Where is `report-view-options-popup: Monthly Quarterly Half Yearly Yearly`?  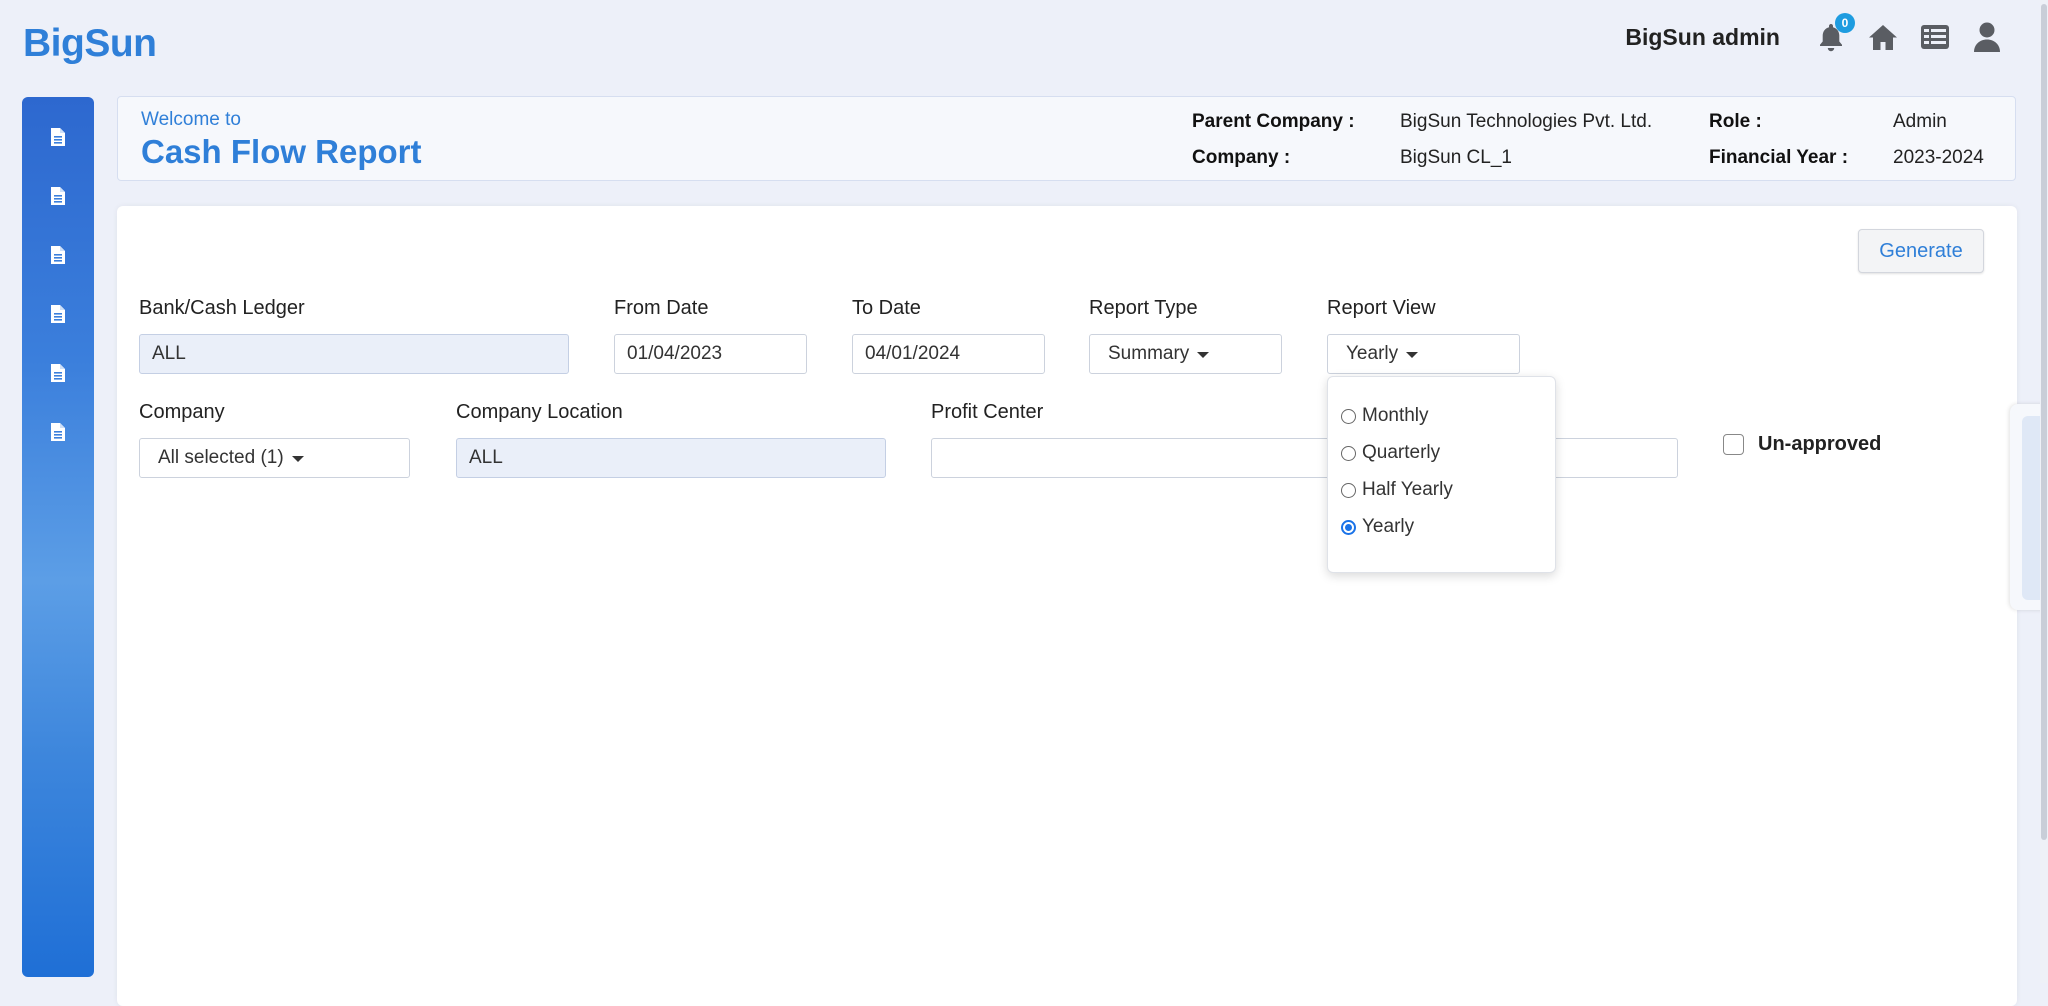
report-view-options-popup: Monthly Quarterly Half Yearly Yearly is located at coordinates (1441, 474).